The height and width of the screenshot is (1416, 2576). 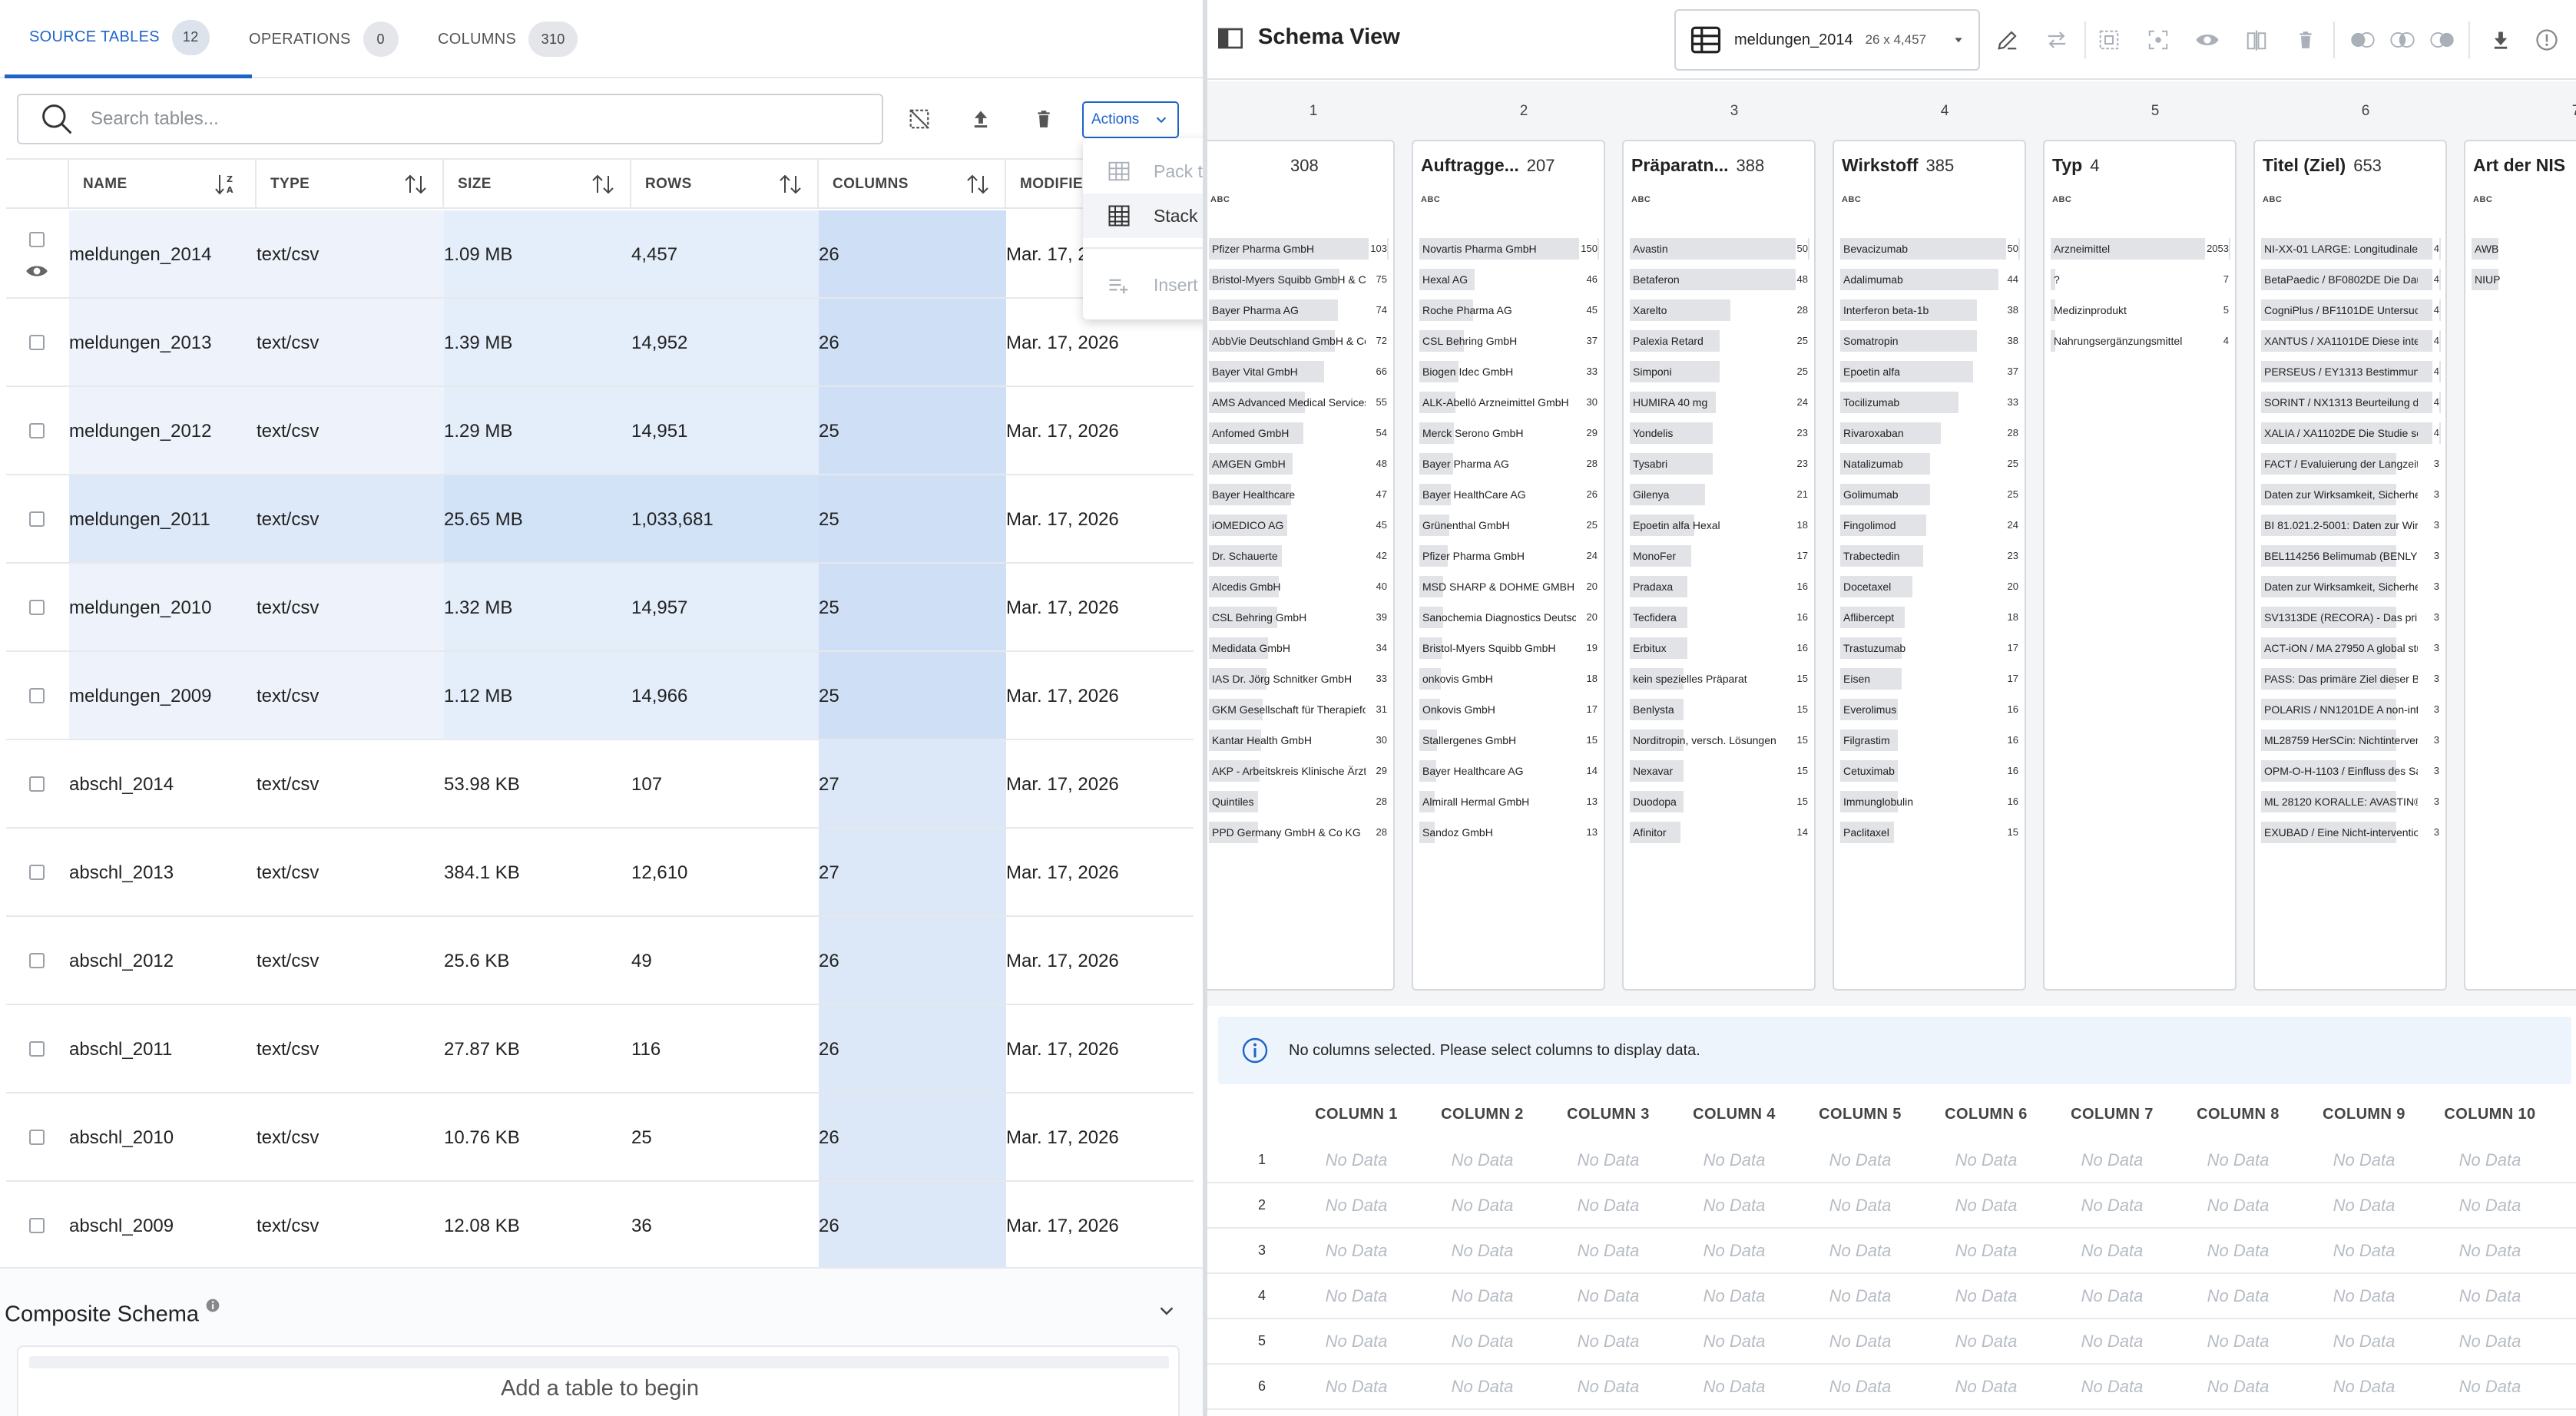 I want to click on value-frequency-bar: Daten zur Wirksamkeit, Sicherheit 3, so click(x=2351, y=494).